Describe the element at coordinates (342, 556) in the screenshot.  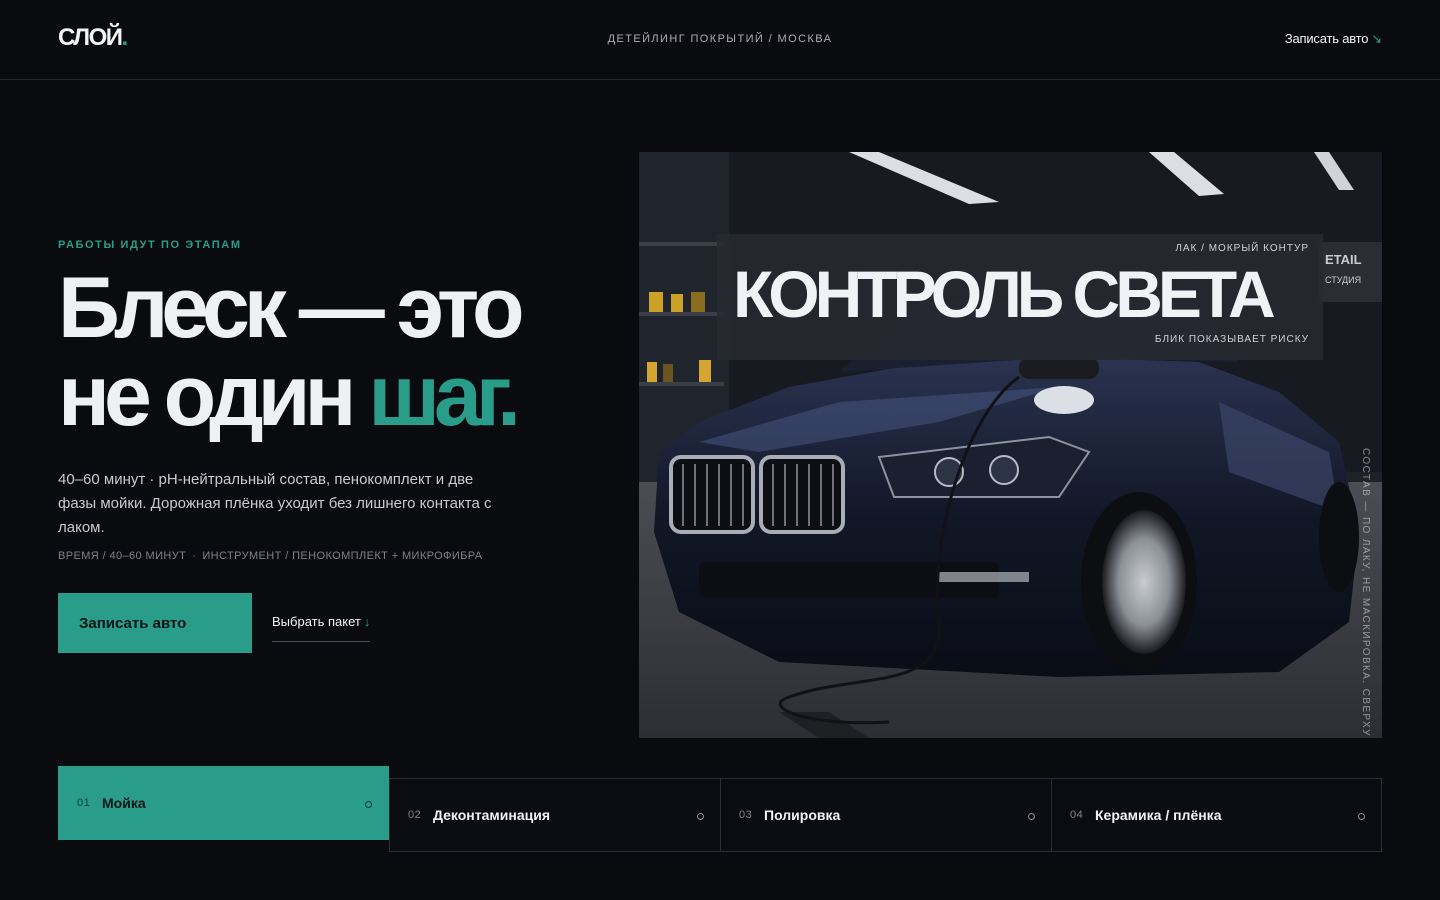
I see `meta-tools: ИНСТРУМЕНТ / ПЕНОКОМПЛЕКТ + МИКРОФИБРА` at that location.